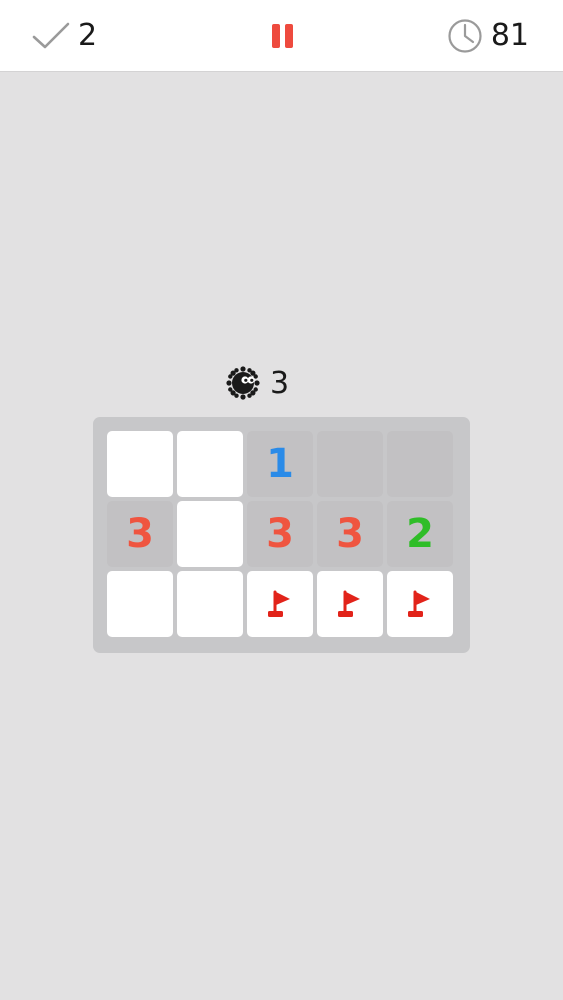 The width and height of the screenshot is (563, 1000). I want to click on pause-button, so click(282, 36).